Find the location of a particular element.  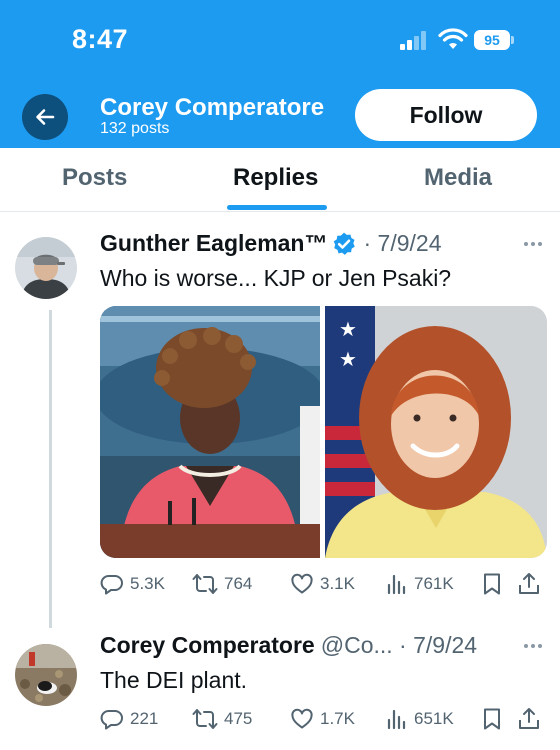

like-count: 1.7K is located at coordinates (337, 718).